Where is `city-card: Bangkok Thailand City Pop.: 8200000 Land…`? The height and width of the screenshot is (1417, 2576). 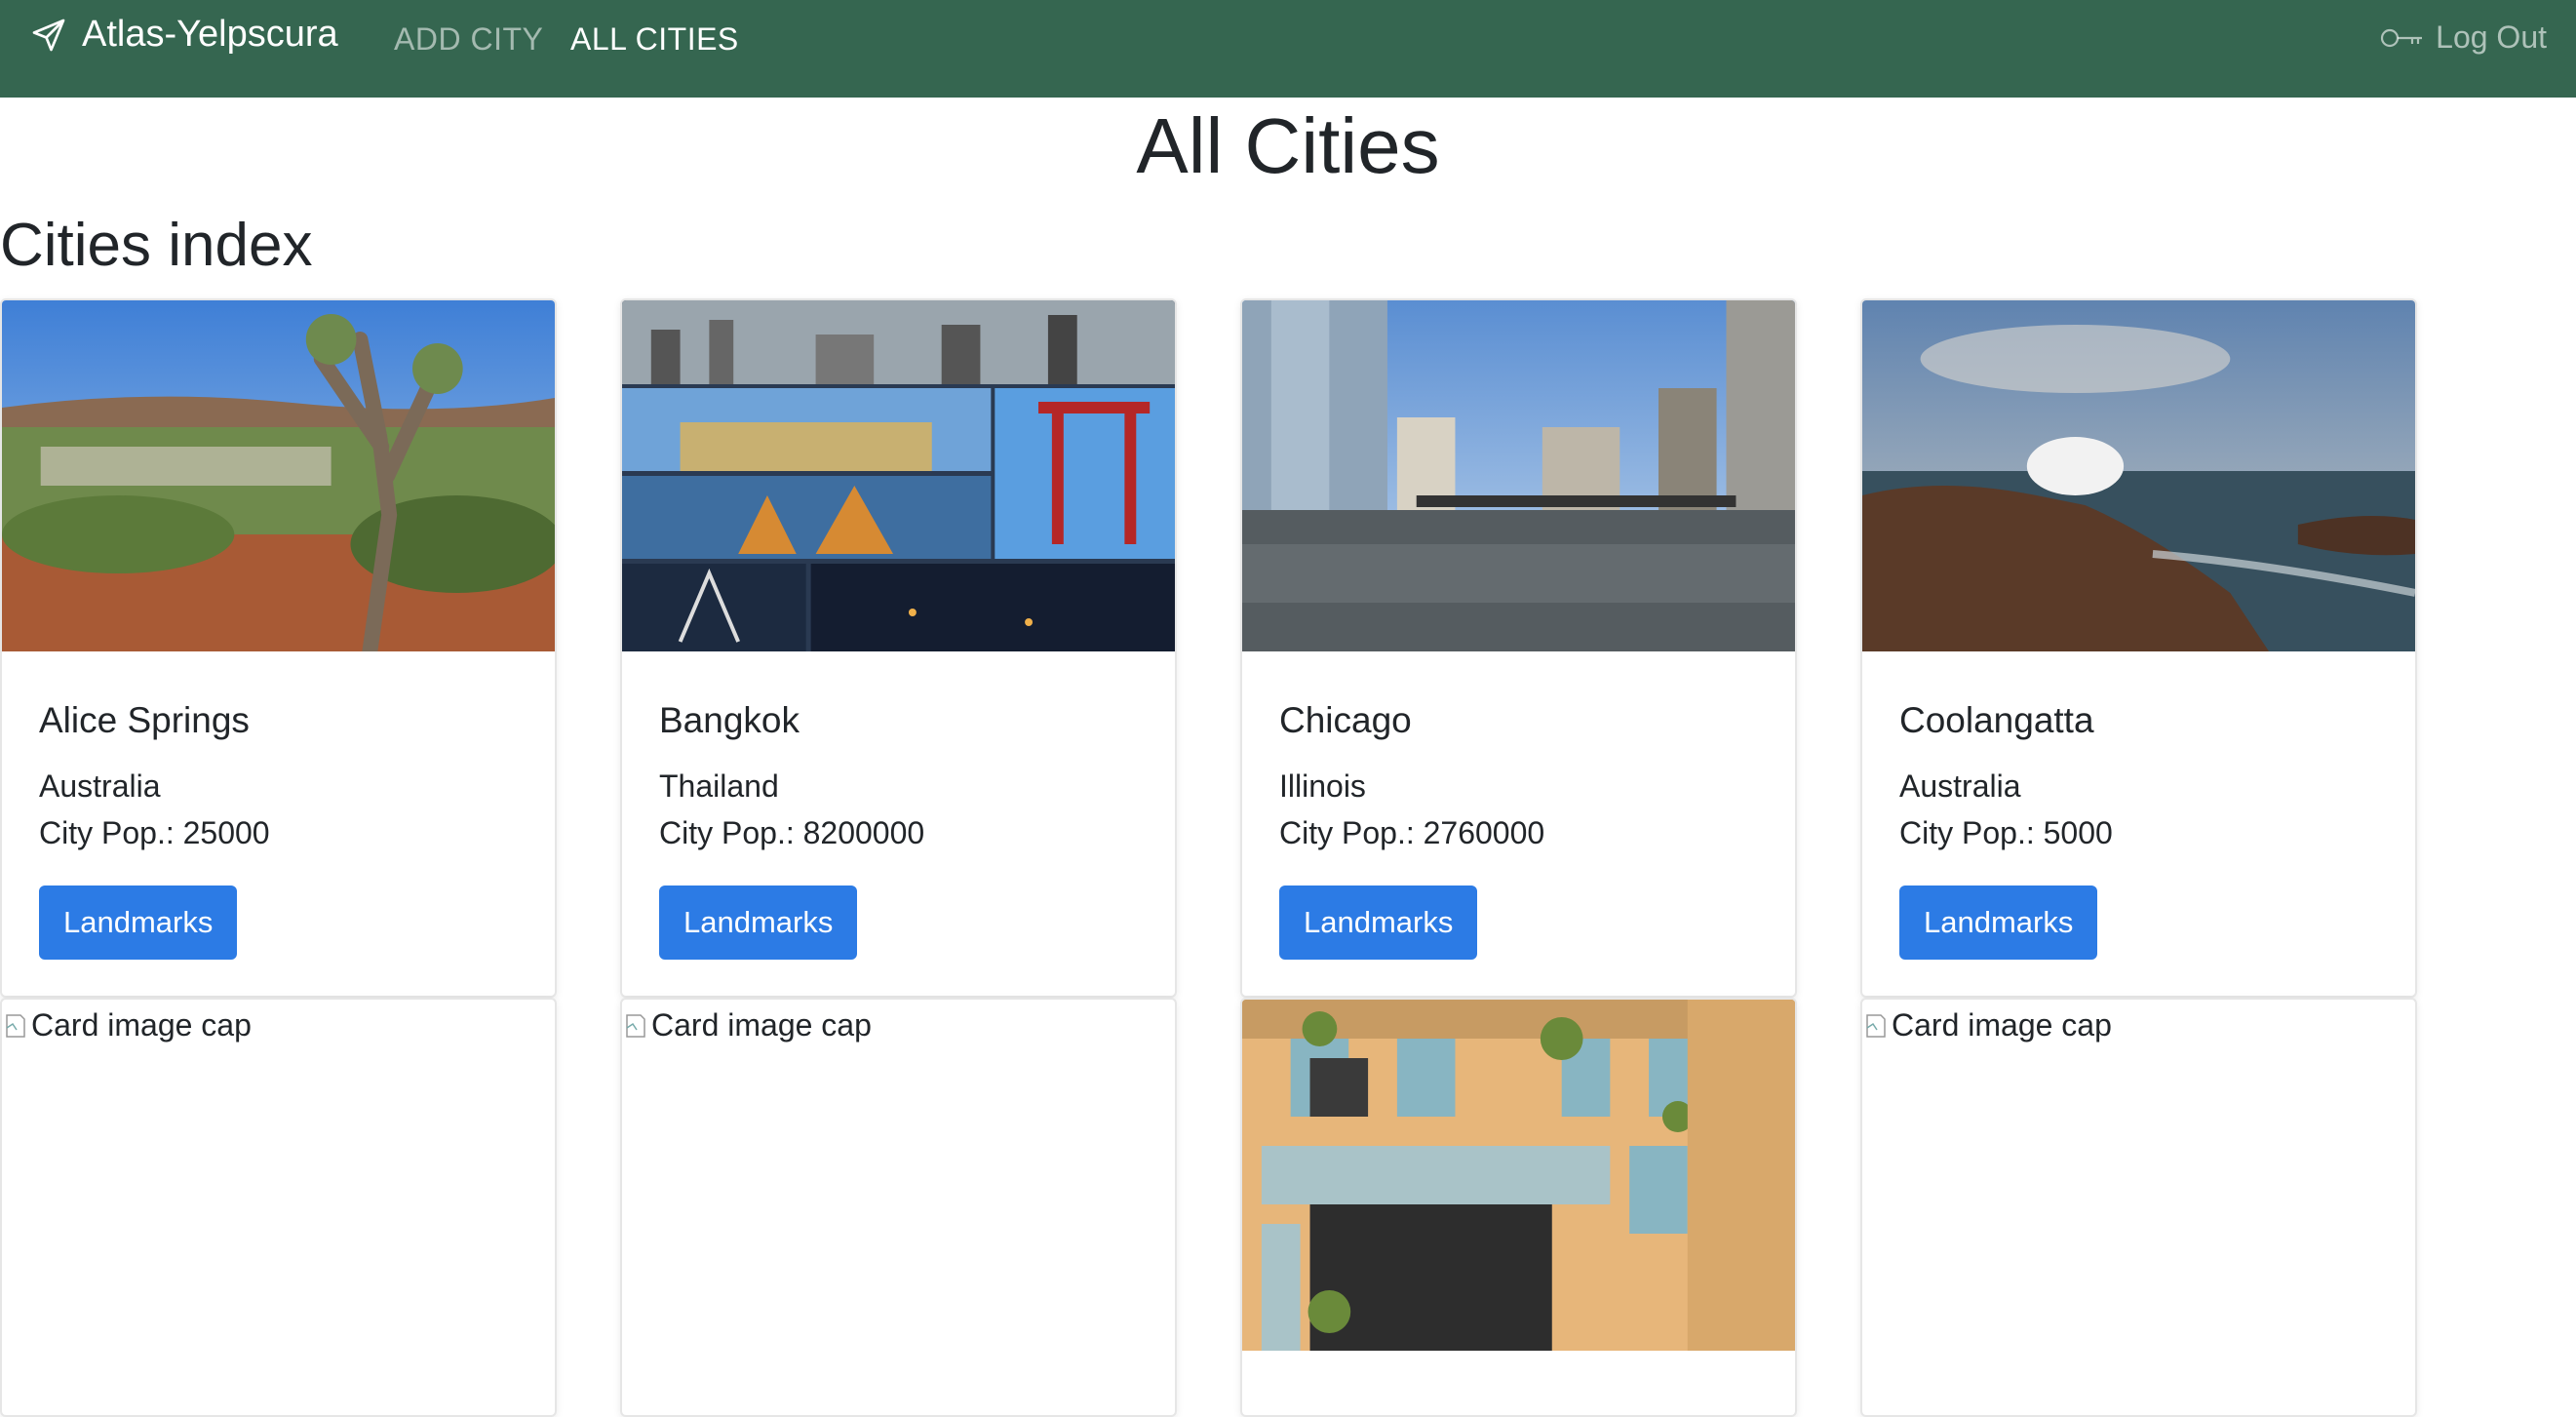
city-card: Bangkok Thailand City Pop.: 8200000 Land… is located at coordinates (898, 648).